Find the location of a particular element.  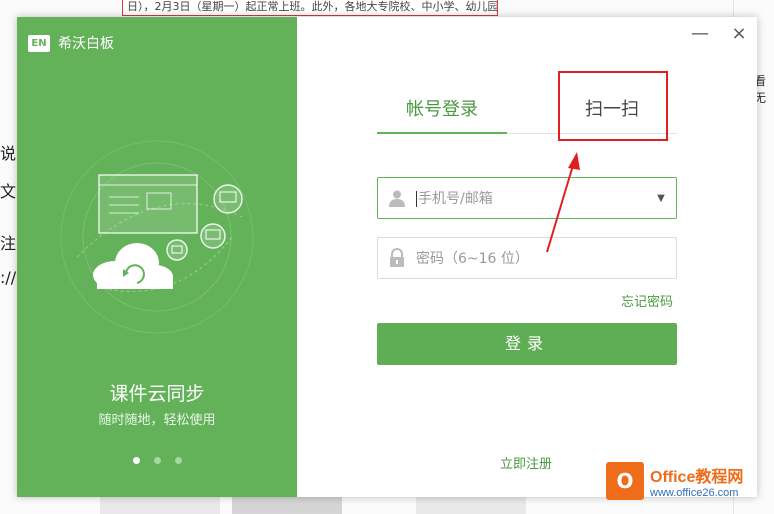

watermark: O Office教程网 www.office26.com is located at coordinates (674, 481).